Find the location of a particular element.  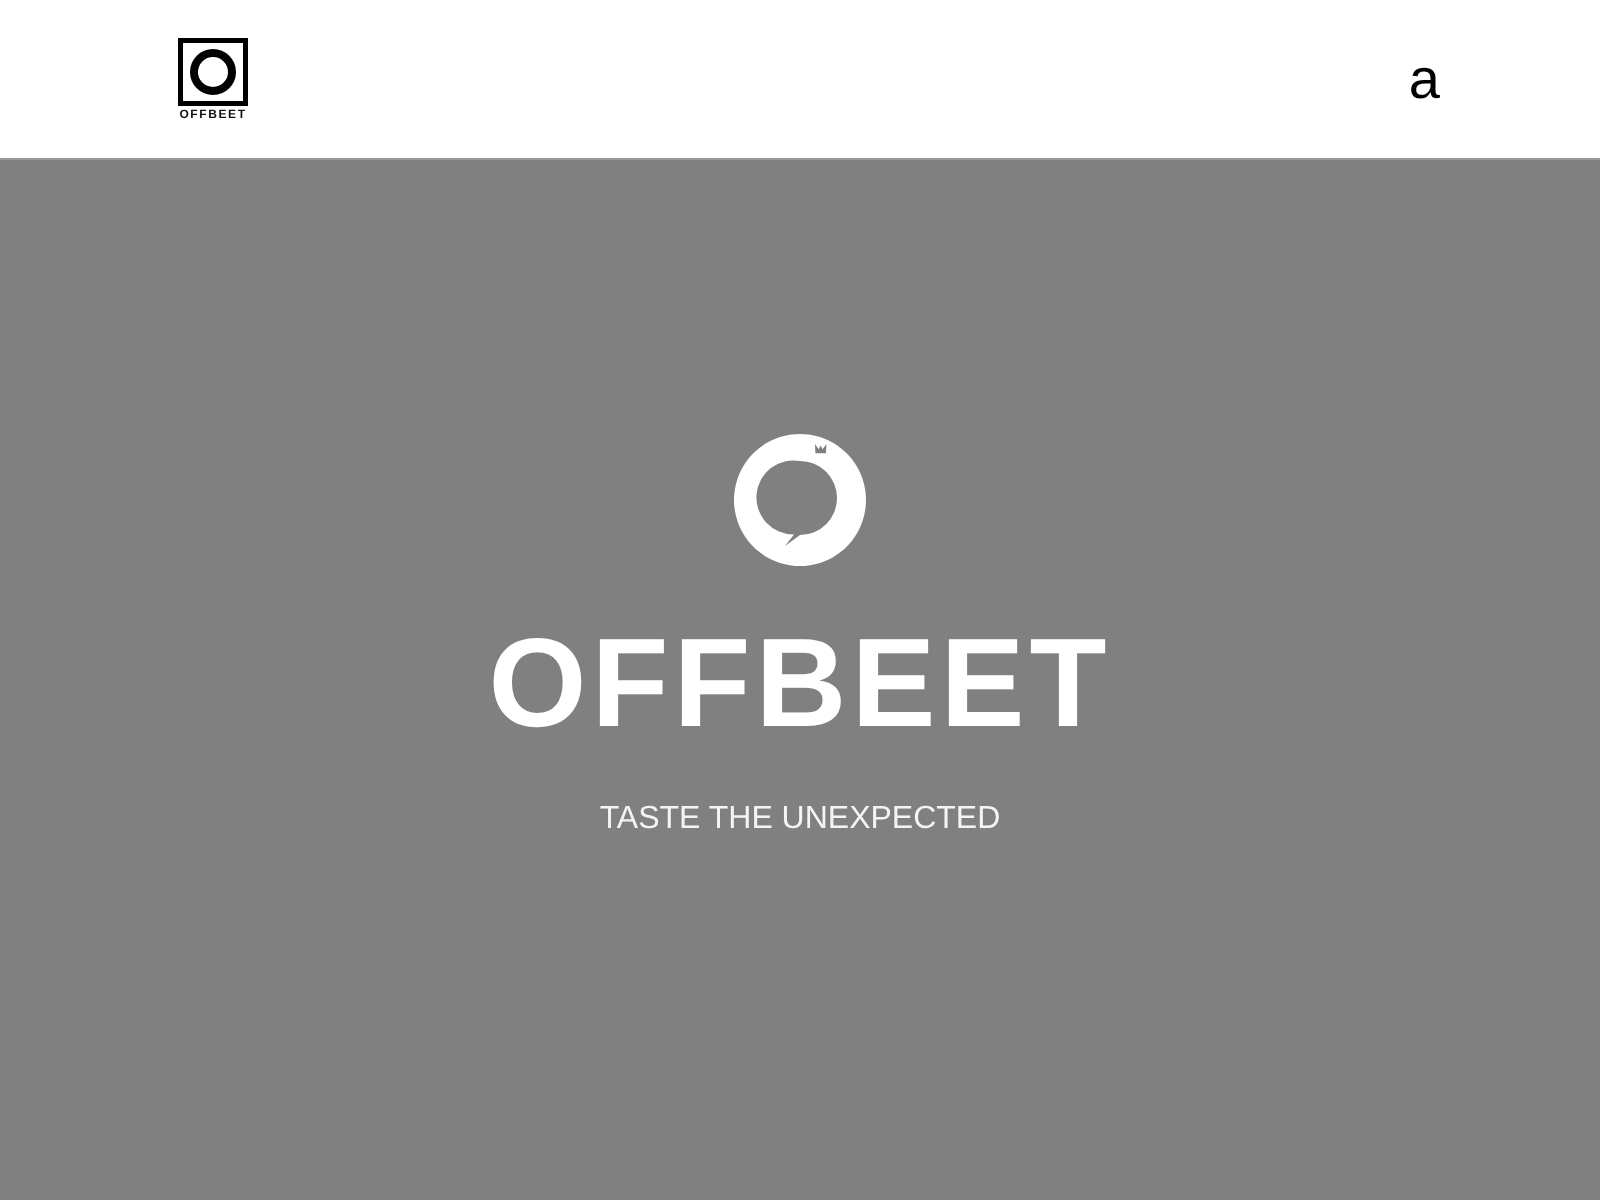

hero-title: OFFBEET is located at coordinates (800, 685).